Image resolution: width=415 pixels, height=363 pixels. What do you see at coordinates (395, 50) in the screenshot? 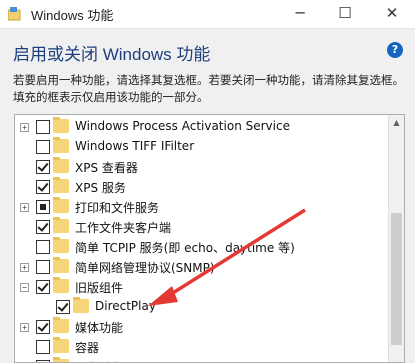
I see `help-icon: ?` at bounding box center [395, 50].